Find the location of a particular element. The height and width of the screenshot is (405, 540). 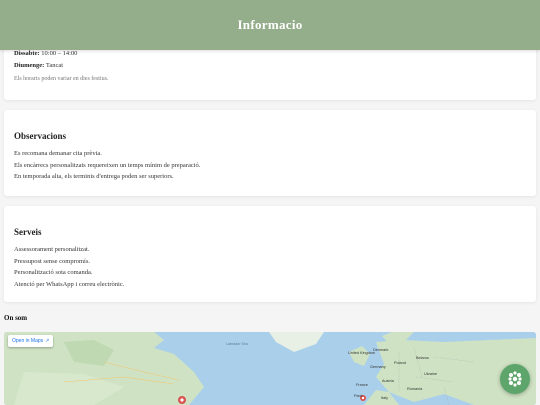

map-label: Romania is located at coordinates (415, 389).